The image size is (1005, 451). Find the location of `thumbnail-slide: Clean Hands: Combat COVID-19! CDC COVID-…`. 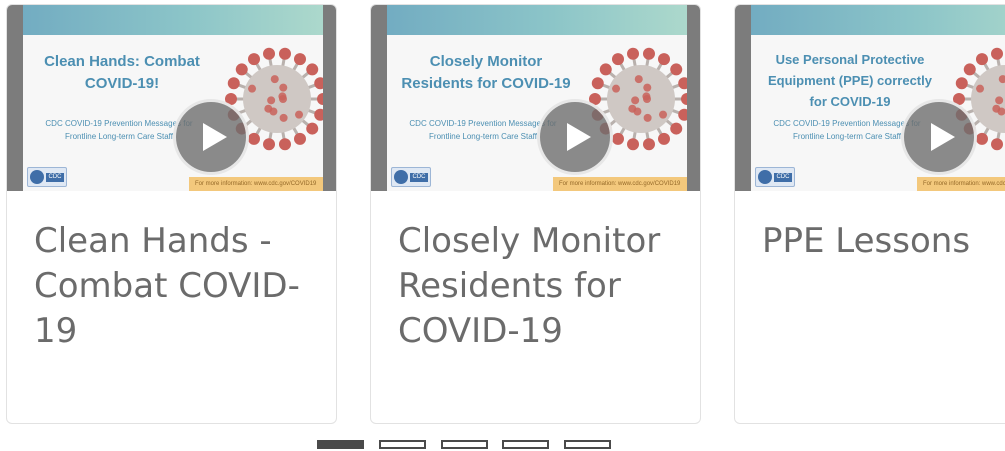

thumbnail-slide: Clean Hands: Combat COVID-19! CDC COVID-… is located at coordinates (173, 98).